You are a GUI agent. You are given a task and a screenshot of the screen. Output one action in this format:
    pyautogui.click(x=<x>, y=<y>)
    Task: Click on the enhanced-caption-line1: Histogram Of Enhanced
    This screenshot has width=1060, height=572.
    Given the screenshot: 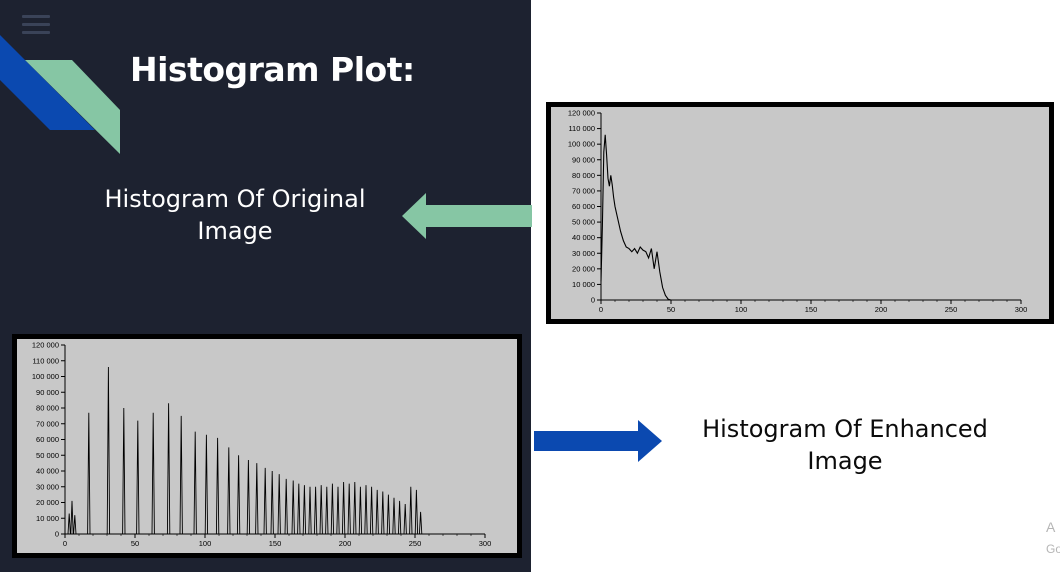 What is the action you would take?
    pyautogui.click(x=845, y=429)
    